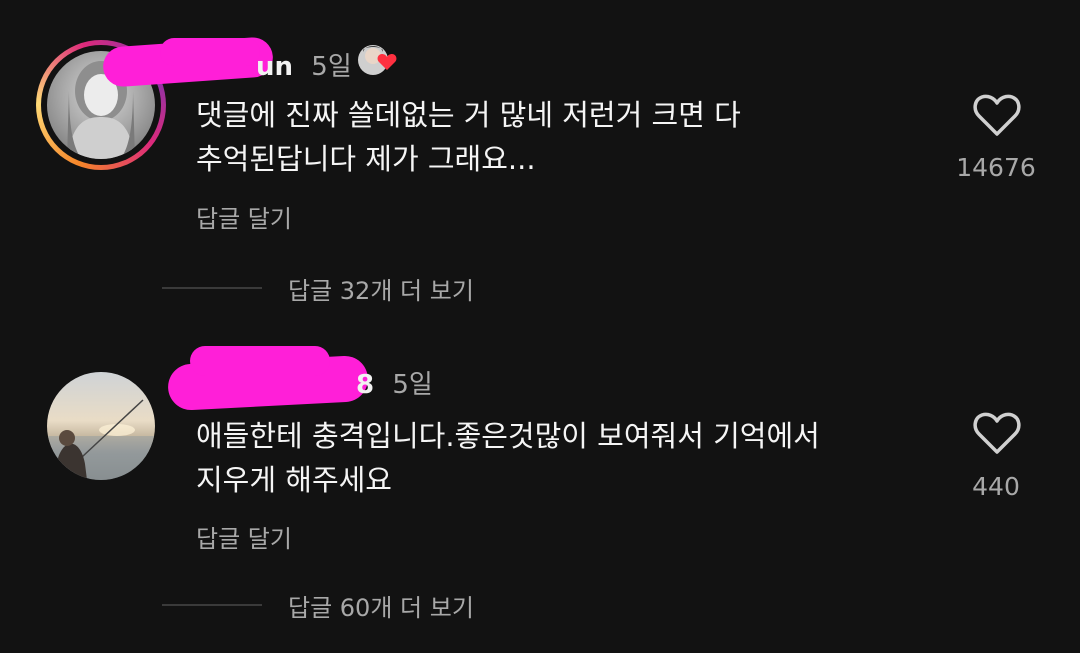 Image resolution: width=1080 pixels, height=653 pixels. Describe the element at coordinates (996, 167) in the screenshot. I see `like-count: 14676` at that location.